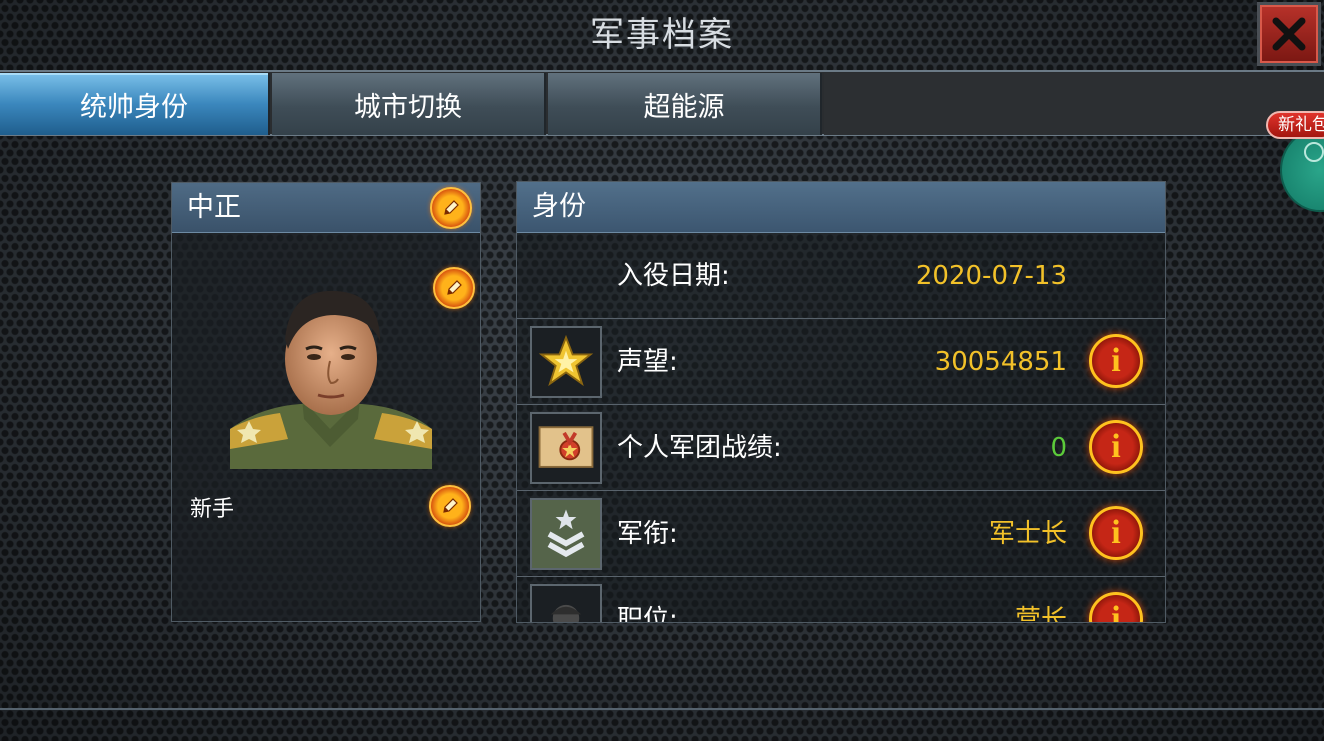 This screenshot has width=1324, height=741. I want to click on close-x-icon, so click(1289, 34).